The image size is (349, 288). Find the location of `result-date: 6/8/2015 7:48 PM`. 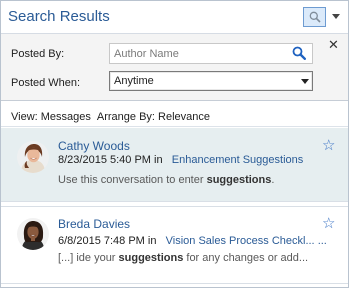

result-date: 6/8/2015 7:48 PM is located at coordinates (101, 241).